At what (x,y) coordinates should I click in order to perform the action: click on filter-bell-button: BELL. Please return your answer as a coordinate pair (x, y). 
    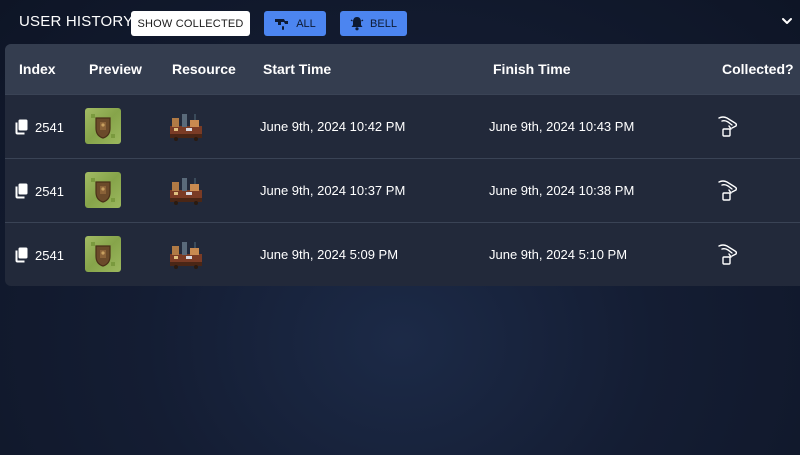
    Looking at the image, I should click on (373, 23).